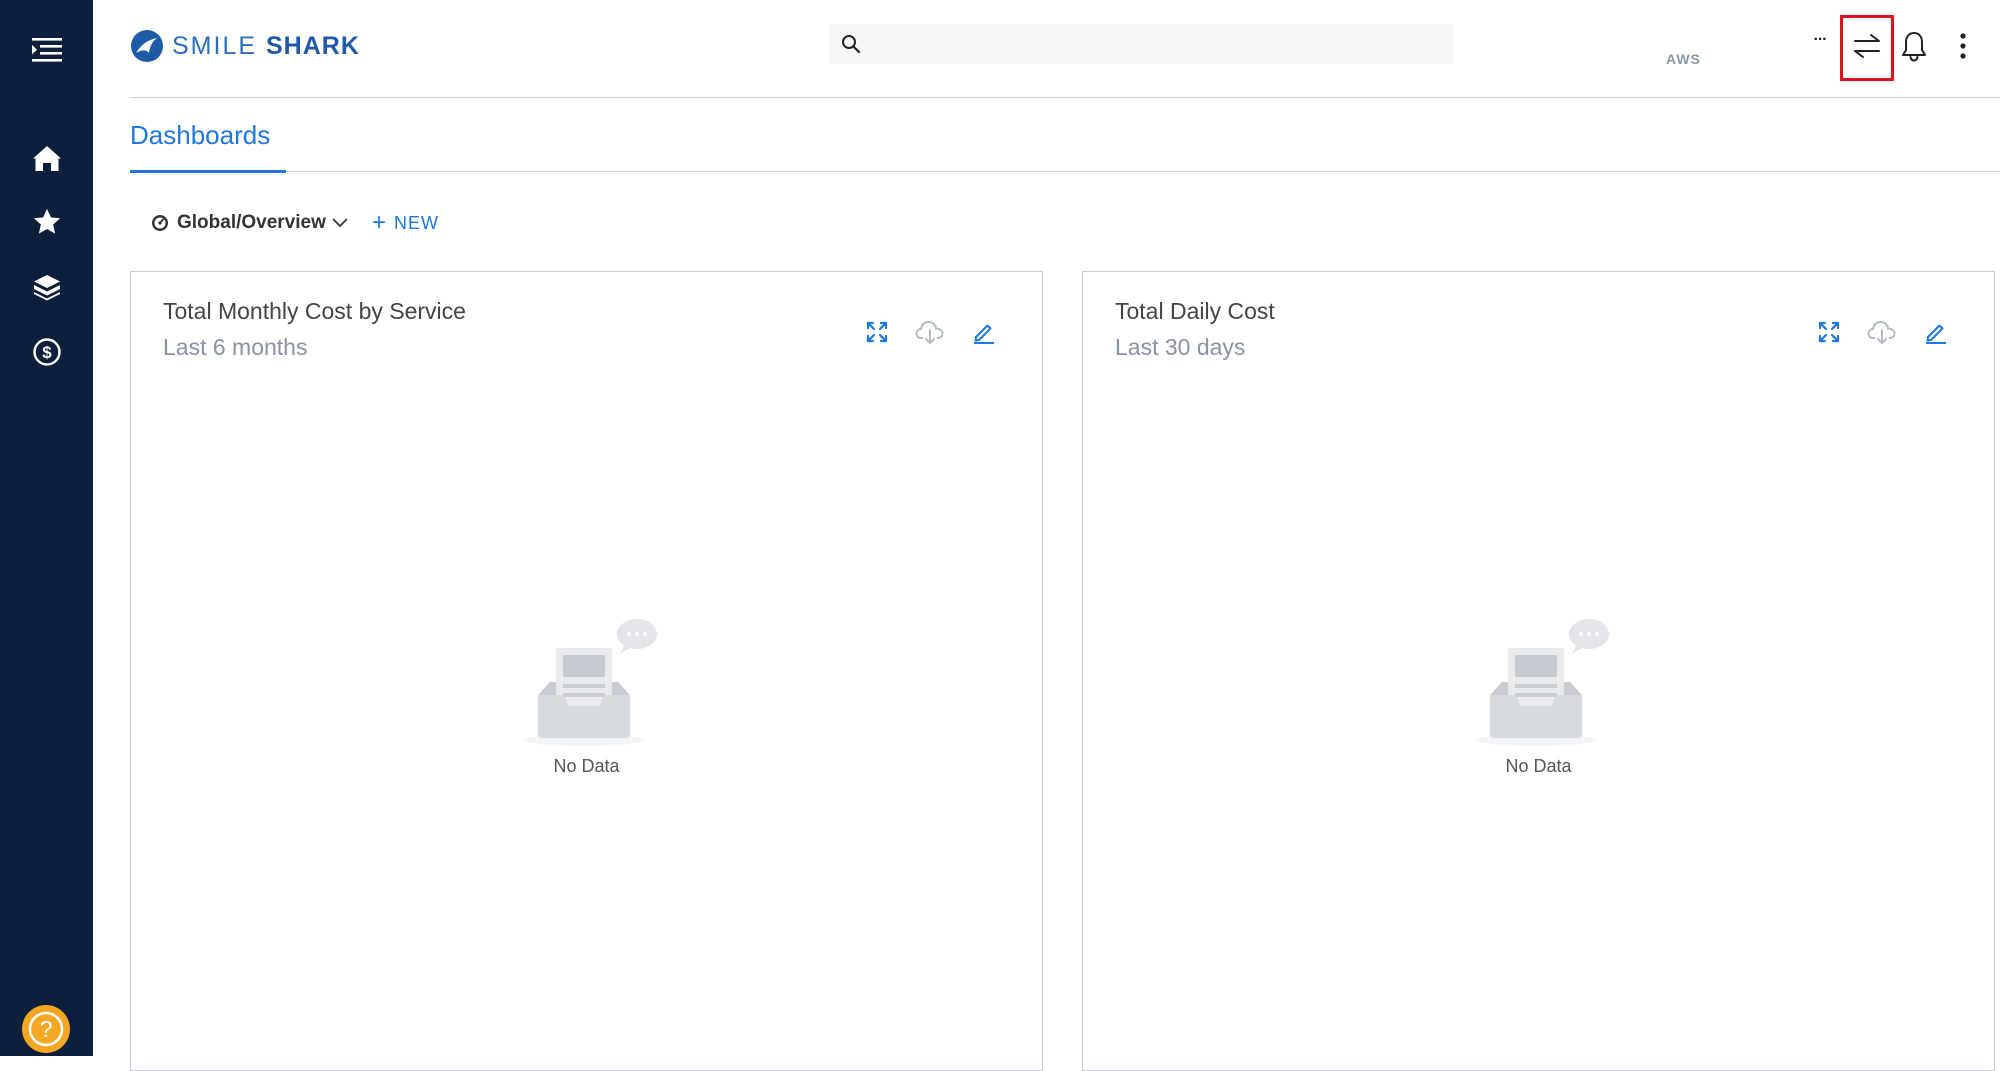 Image resolution: width=2000 pixels, height=1071 pixels. I want to click on star-icon, so click(46, 221).